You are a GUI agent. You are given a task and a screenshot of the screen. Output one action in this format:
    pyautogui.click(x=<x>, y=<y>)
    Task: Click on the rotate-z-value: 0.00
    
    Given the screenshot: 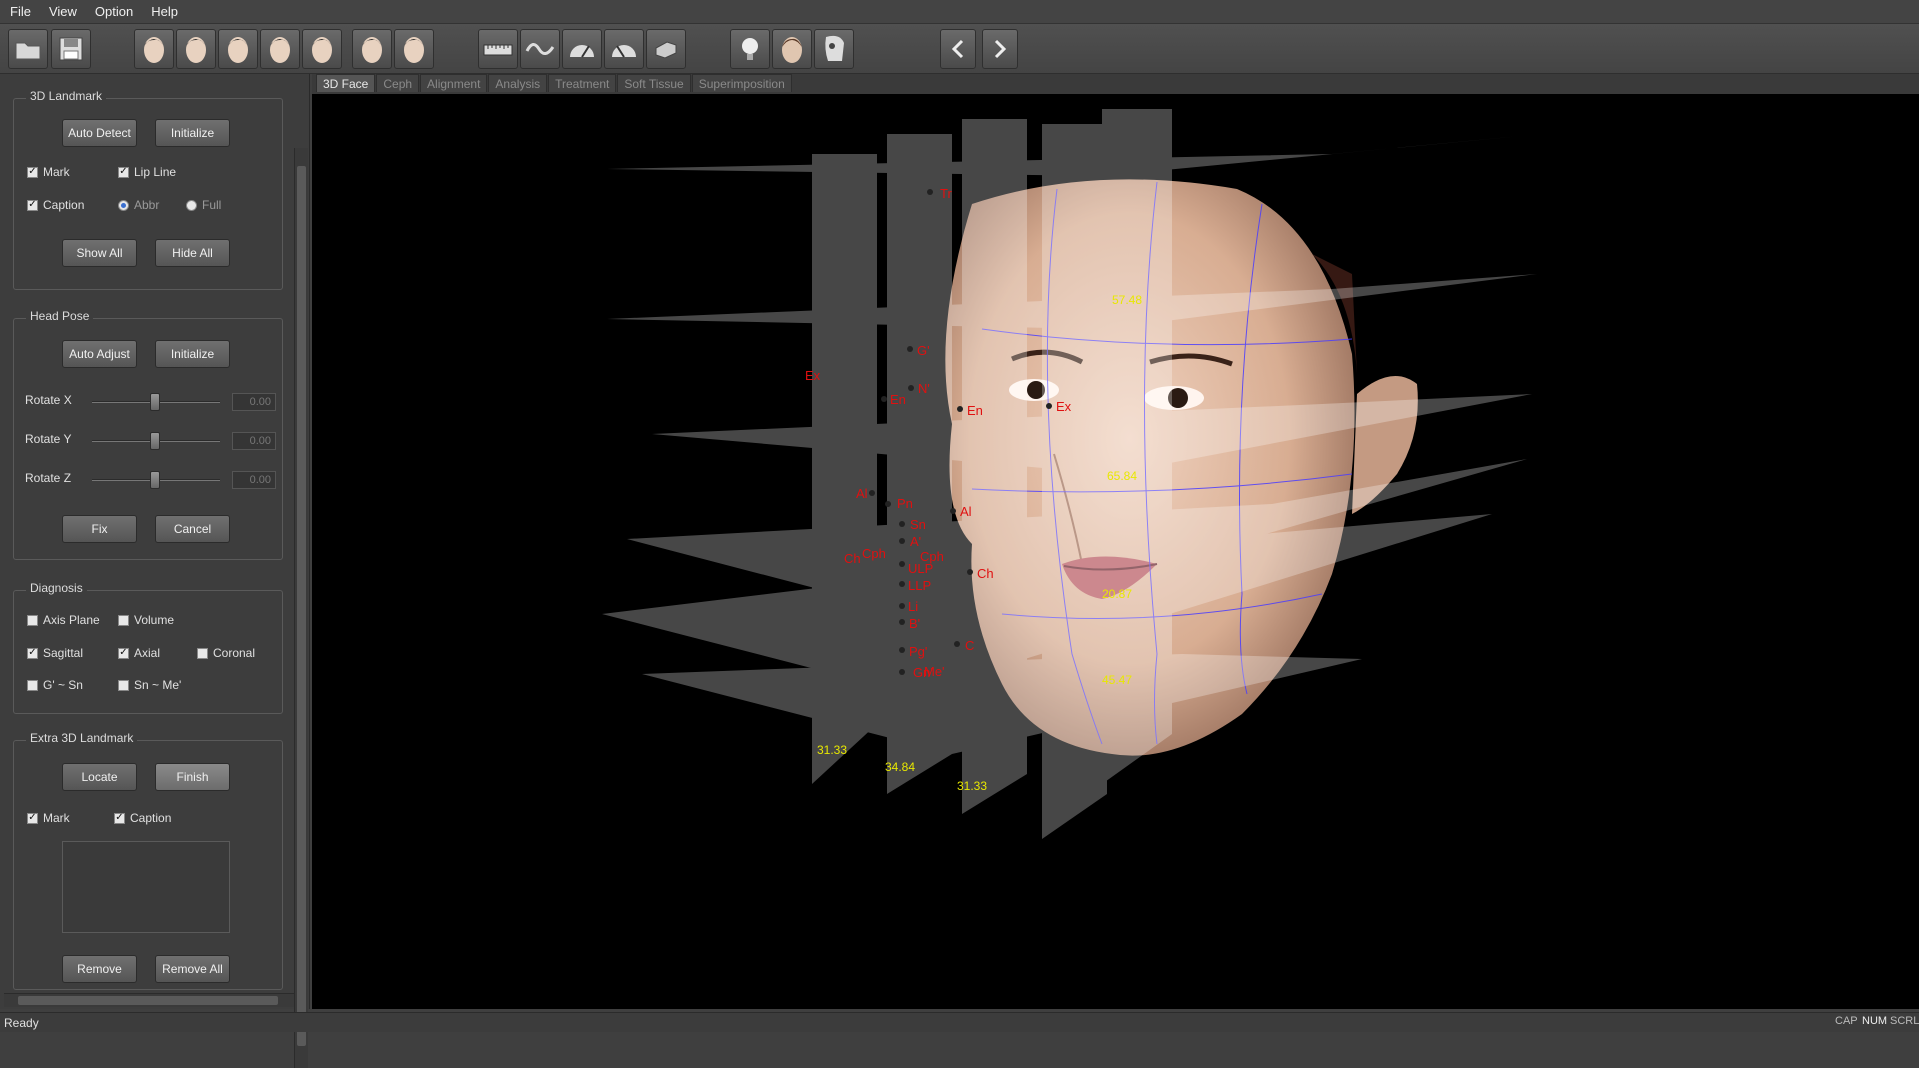 What is the action you would take?
    pyautogui.click(x=254, y=480)
    